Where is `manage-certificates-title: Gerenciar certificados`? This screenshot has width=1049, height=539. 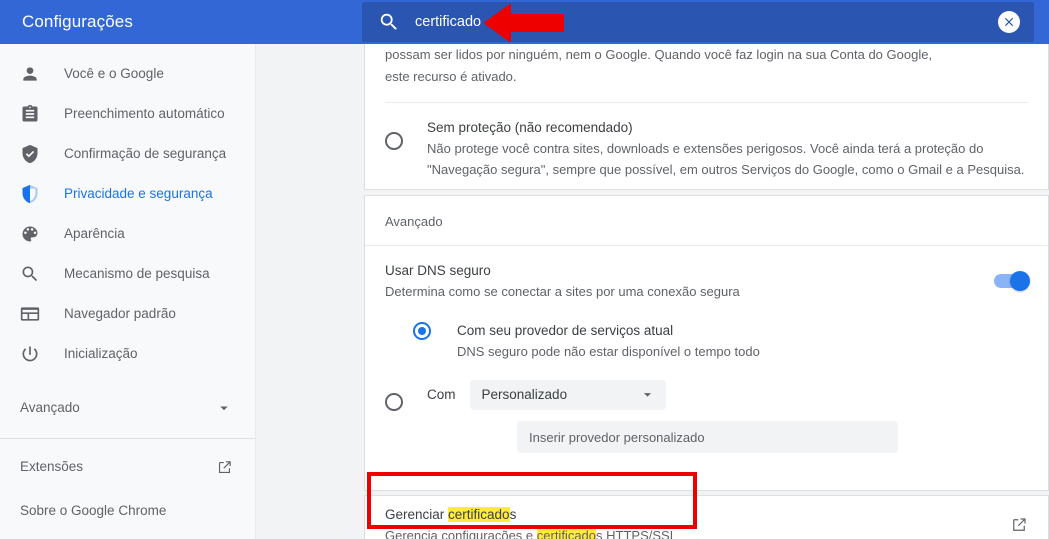 manage-certificates-title: Gerenciar certificados is located at coordinates (697, 514).